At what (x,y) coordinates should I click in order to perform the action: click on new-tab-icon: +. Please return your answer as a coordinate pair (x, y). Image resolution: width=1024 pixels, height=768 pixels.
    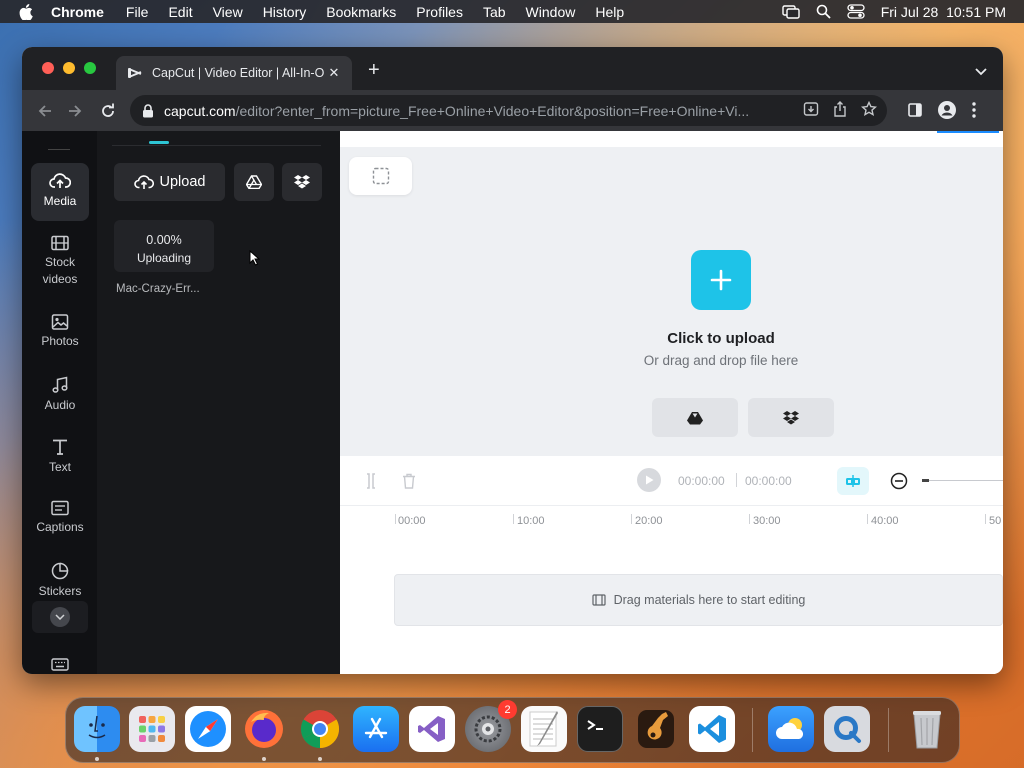
    Looking at the image, I should click on (374, 70).